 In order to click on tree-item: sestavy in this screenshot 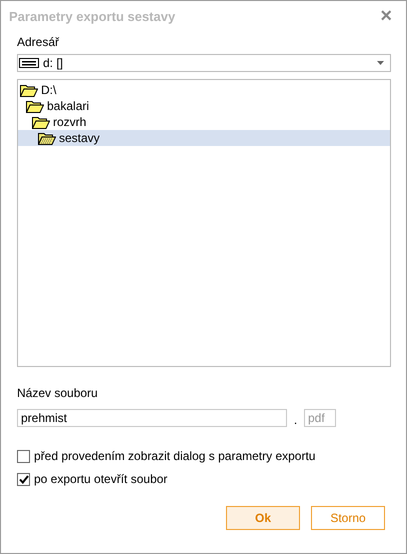, I will do `click(204, 138)`.